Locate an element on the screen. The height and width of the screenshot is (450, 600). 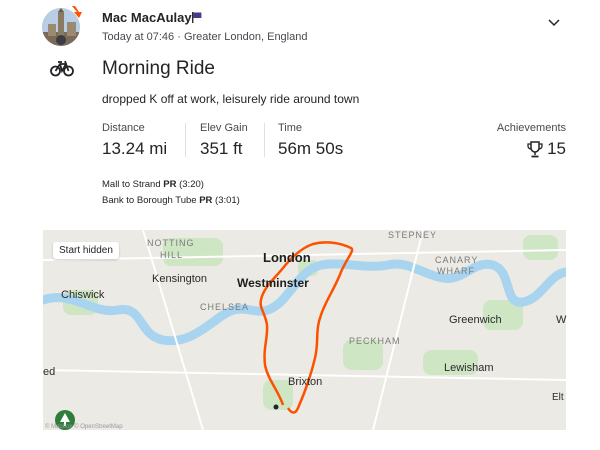
map-label: STEPNEY is located at coordinates (413, 235).